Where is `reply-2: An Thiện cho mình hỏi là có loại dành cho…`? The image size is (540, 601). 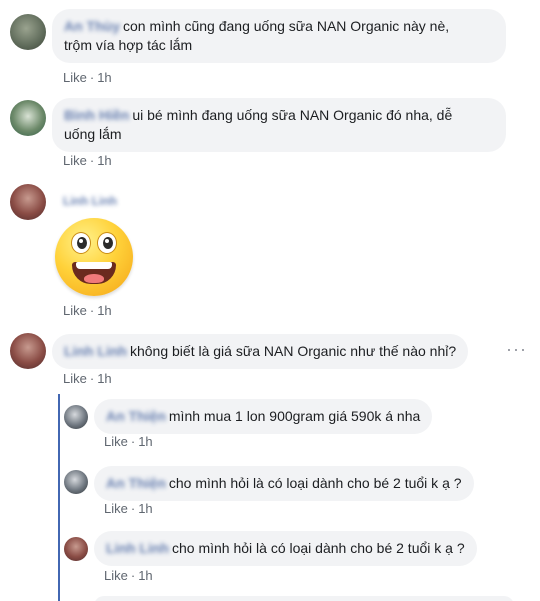
reply-2: An Thiện cho mình hỏi là có loại dành cho… is located at coordinates (270, 492).